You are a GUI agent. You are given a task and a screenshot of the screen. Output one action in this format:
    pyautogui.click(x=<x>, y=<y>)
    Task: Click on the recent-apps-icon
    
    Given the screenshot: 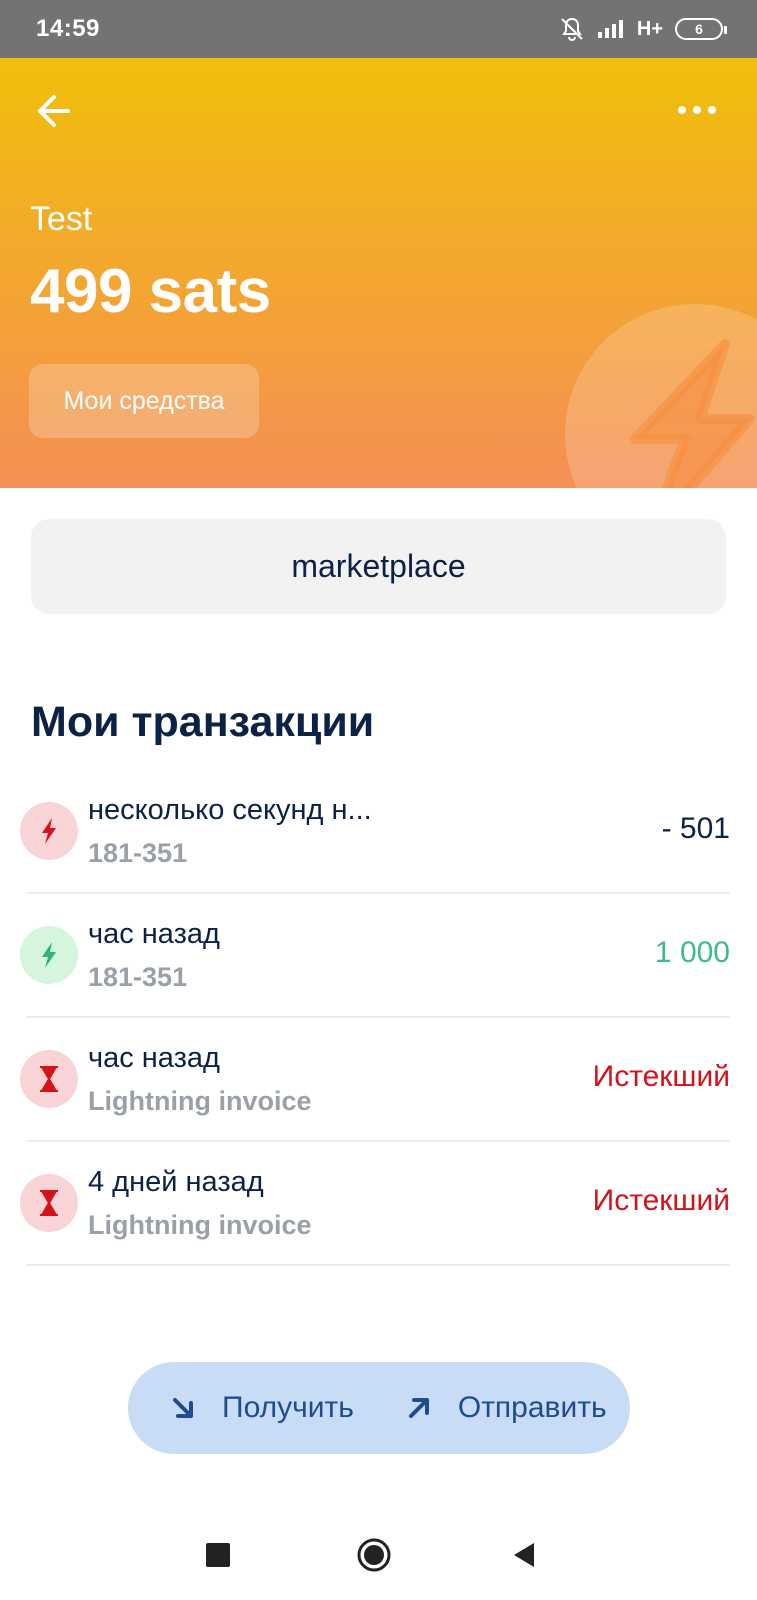 What is the action you would take?
    pyautogui.click(x=218, y=1555)
    